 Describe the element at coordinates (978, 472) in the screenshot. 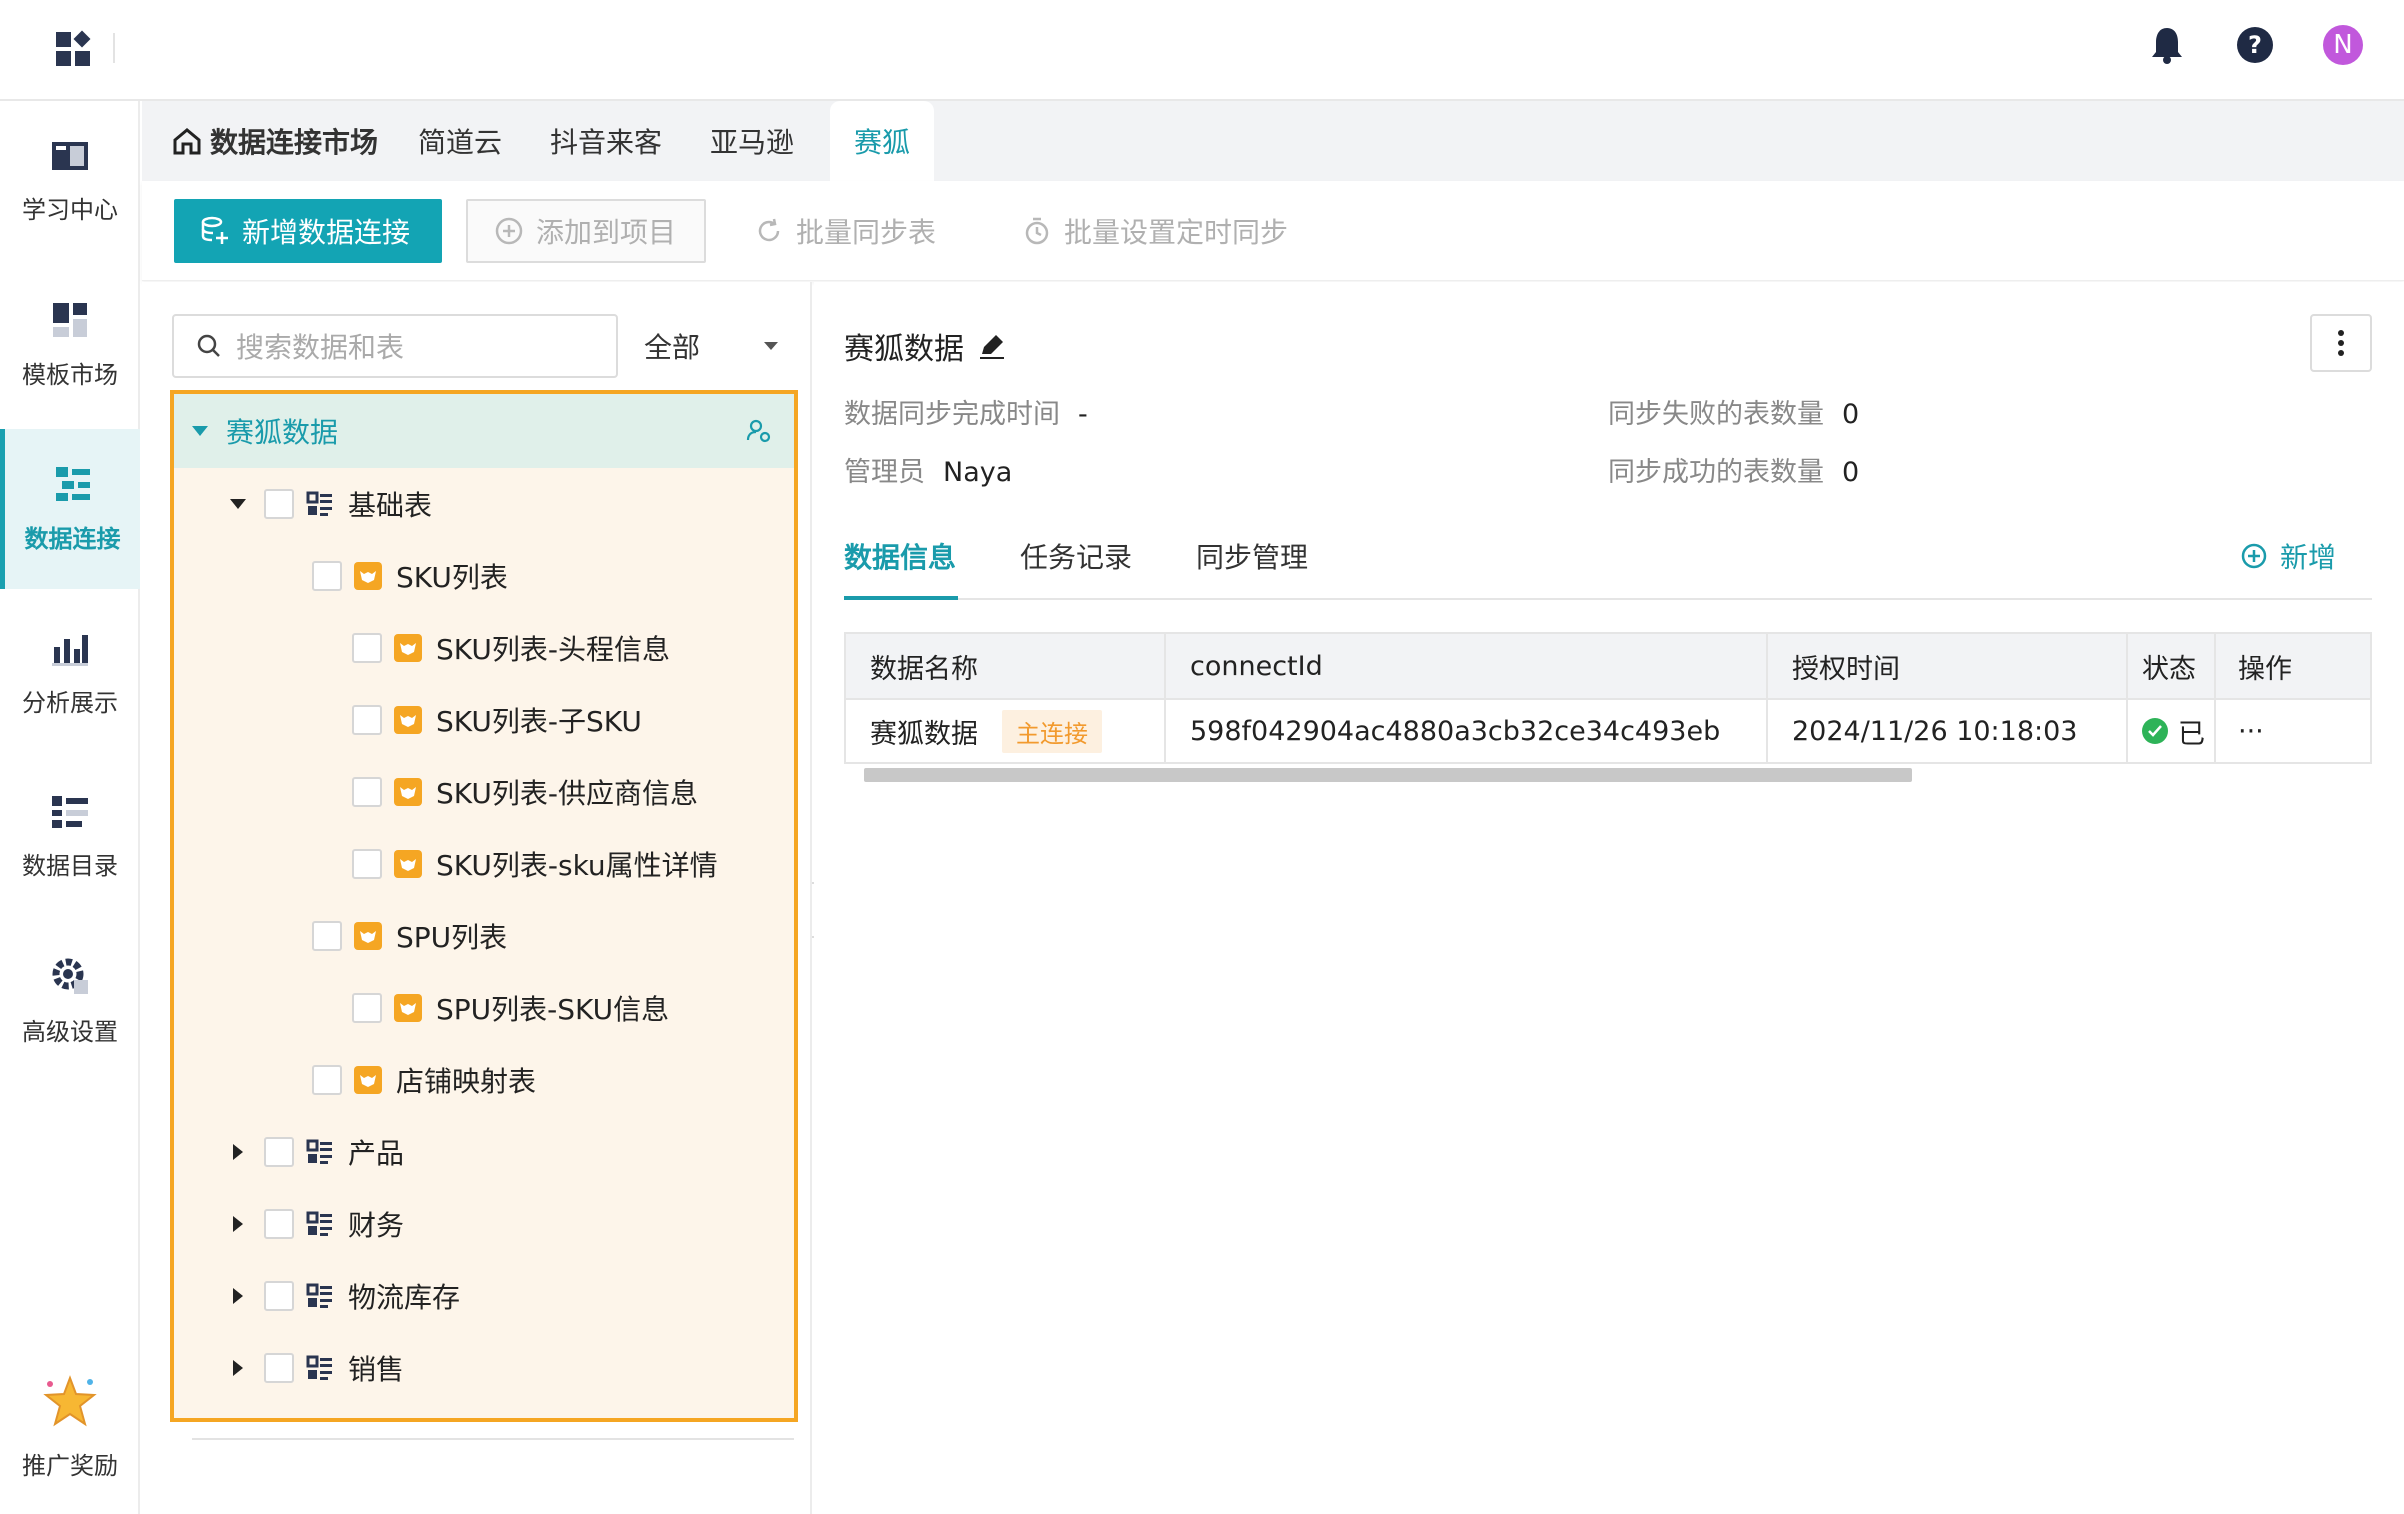

I see `meta-value: Naya` at that location.